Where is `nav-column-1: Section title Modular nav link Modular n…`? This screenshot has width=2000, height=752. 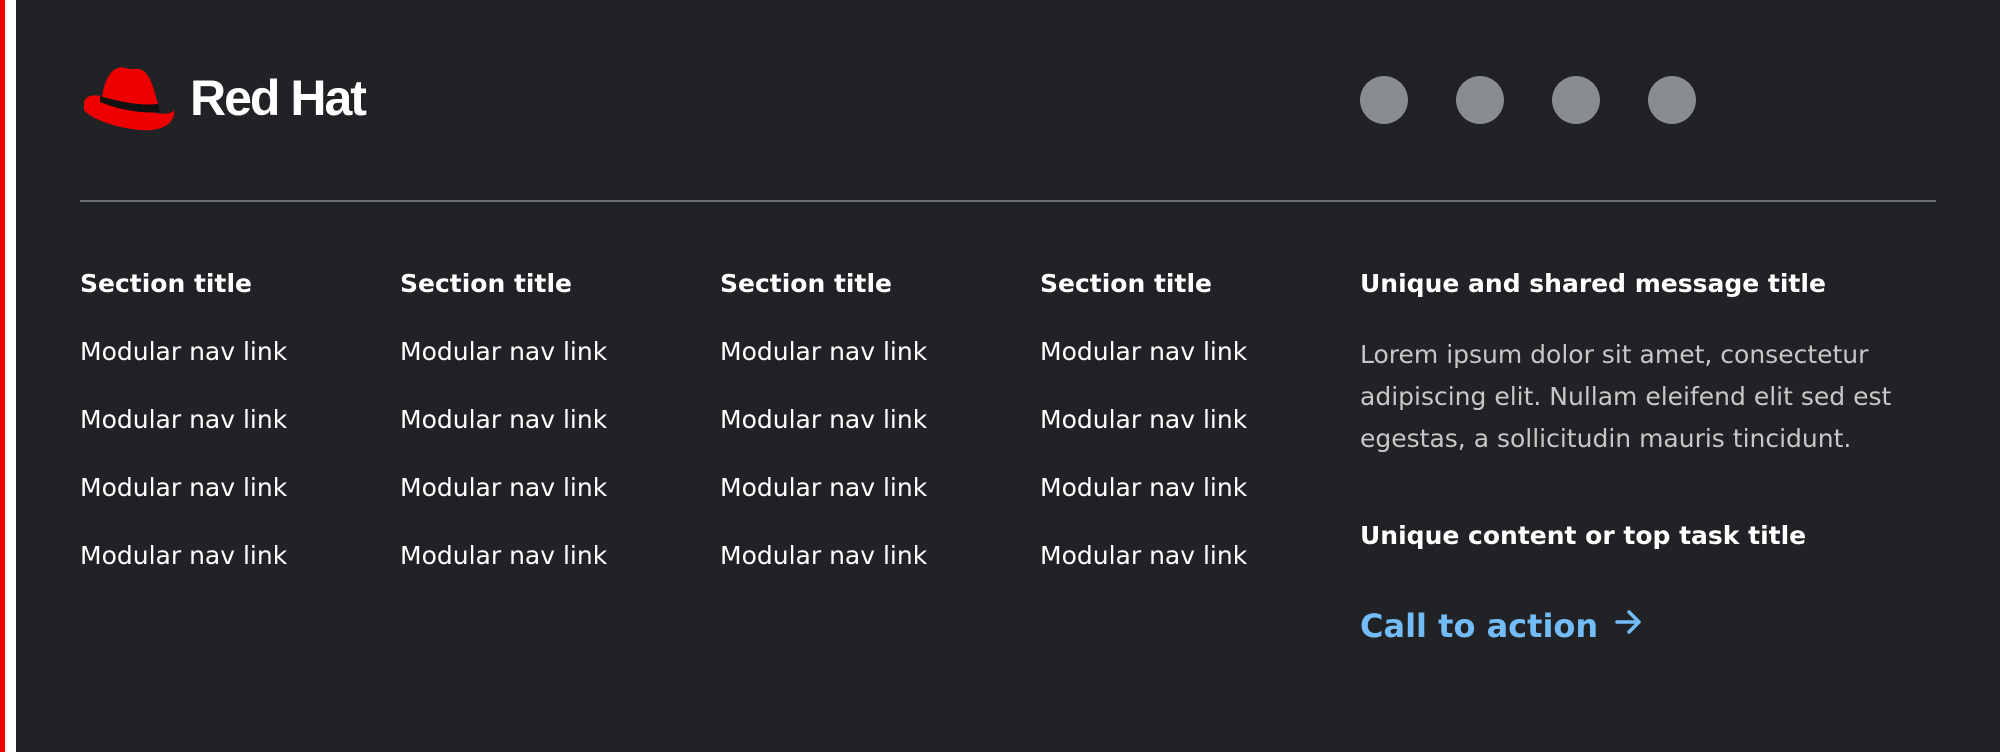 nav-column-1: Section title Modular nav link Modular n… is located at coordinates (230, 436).